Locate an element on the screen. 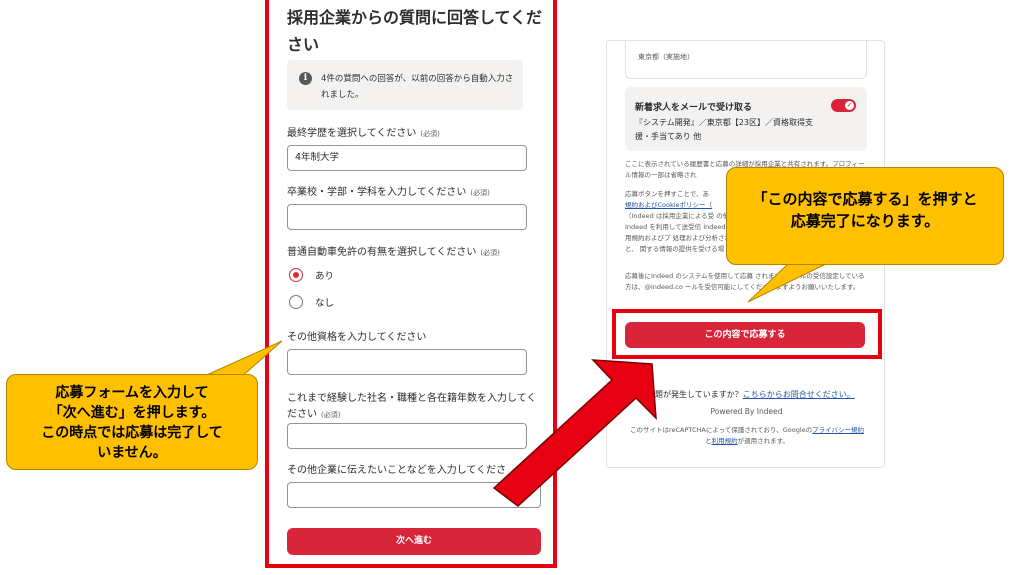  check-icon: ✓ is located at coordinates (849, 105).